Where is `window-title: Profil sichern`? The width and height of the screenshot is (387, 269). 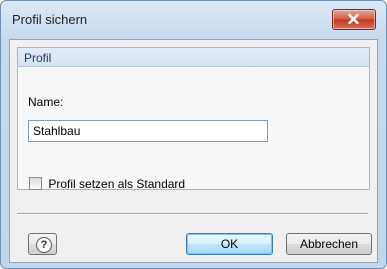
window-title: Profil sichern is located at coordinates (50, 19).